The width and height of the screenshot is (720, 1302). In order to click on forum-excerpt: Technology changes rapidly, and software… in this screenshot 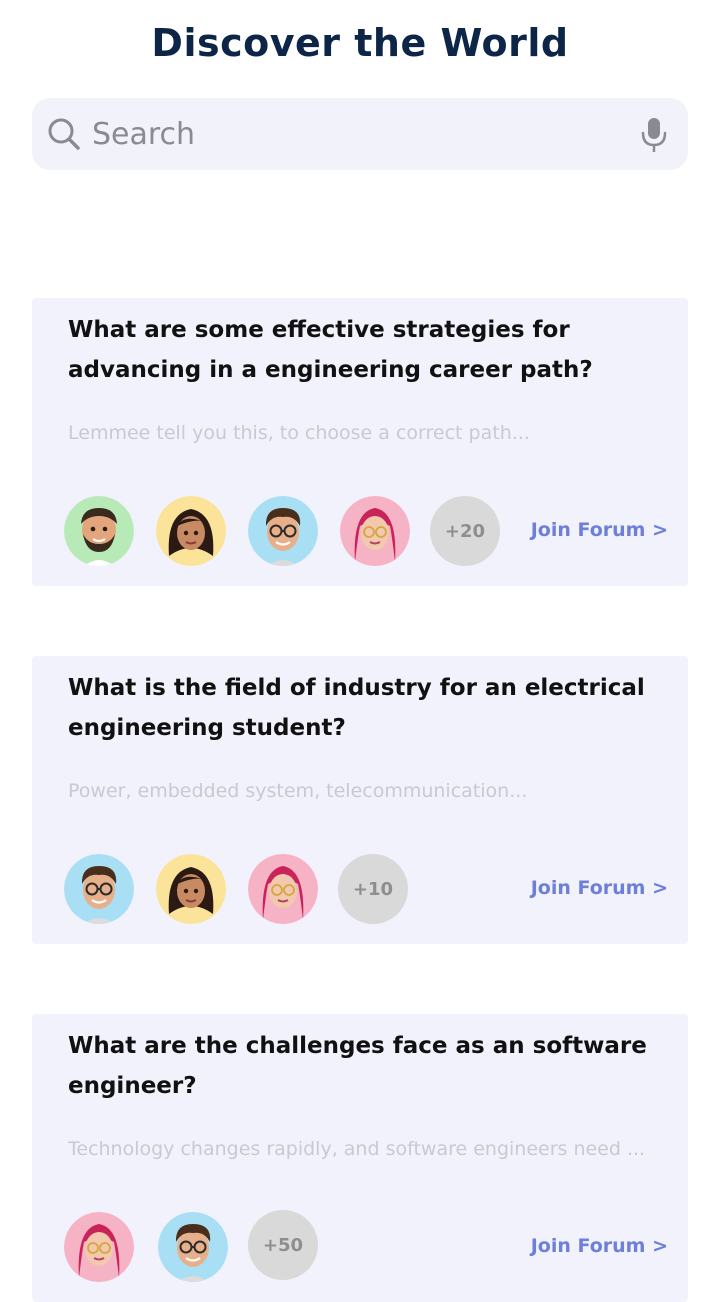, I will do `click(357, 1149)`.